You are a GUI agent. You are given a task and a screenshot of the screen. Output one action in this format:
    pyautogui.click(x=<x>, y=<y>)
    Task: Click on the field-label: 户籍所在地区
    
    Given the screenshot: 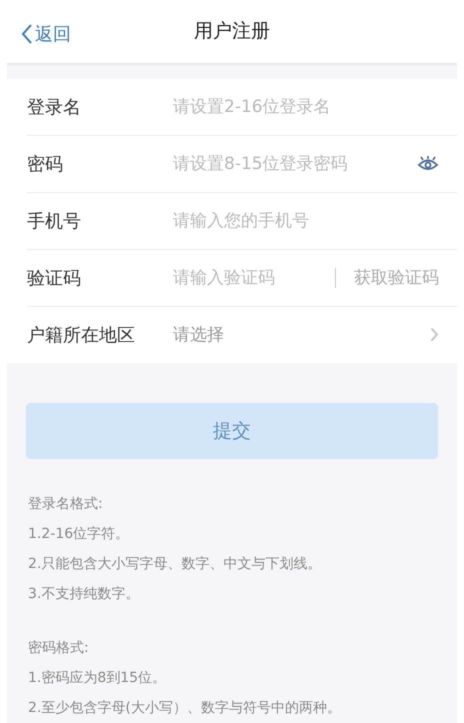 What is the action you would take?
    pyautogui.click(x=81, y=335)
    